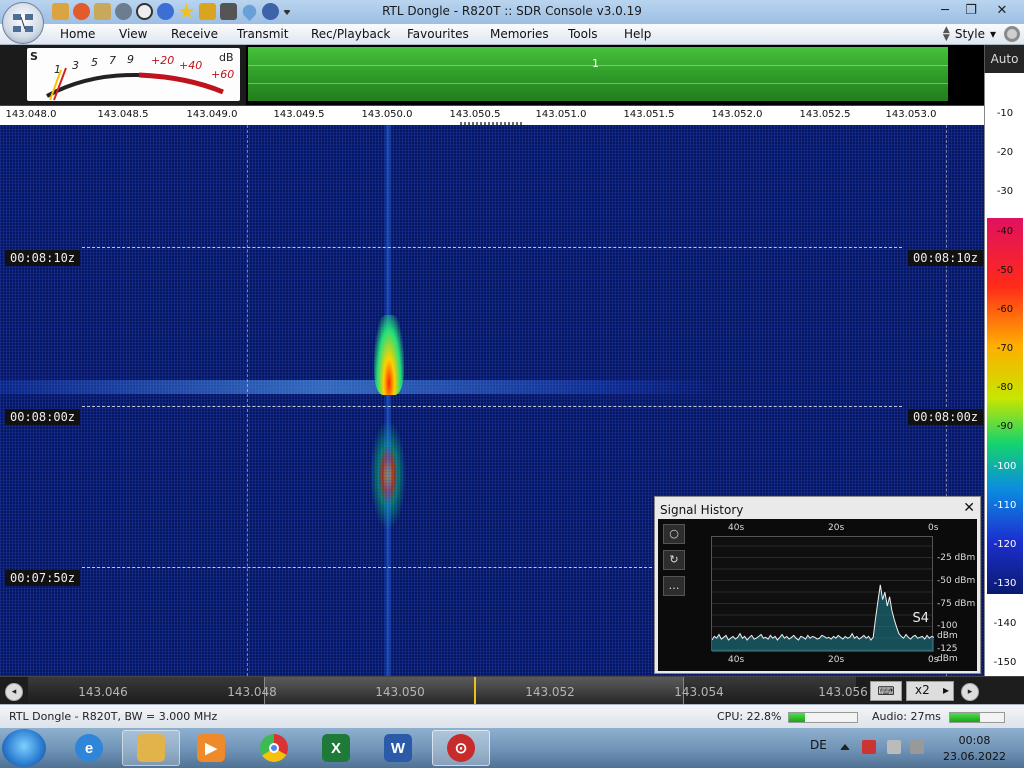 The width and height of the screenshot is (1024, 768). Describe the element at coordinates (886, 691) in the screenshot. I see `keyboard-icon: ⌨` at that location.